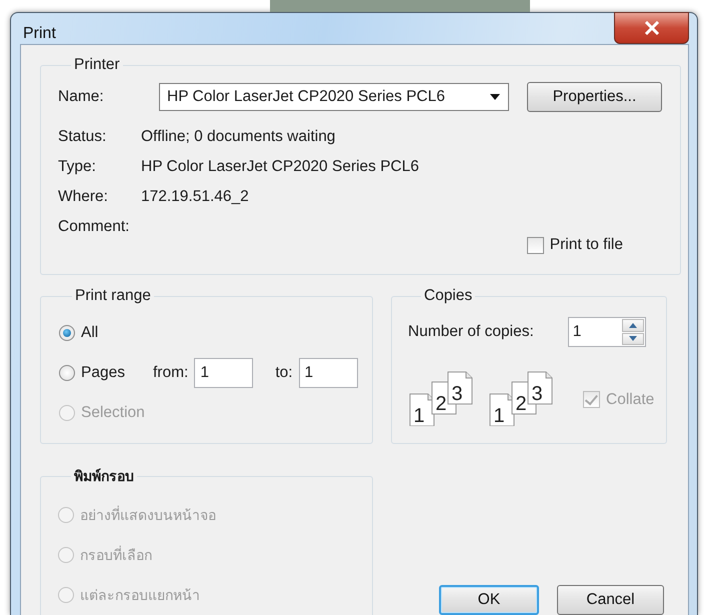 This screenshot has width=707, height=615. Describe the element at coordinates (113, 296) in the screenshot. I see `group-title: Print range` at that location.